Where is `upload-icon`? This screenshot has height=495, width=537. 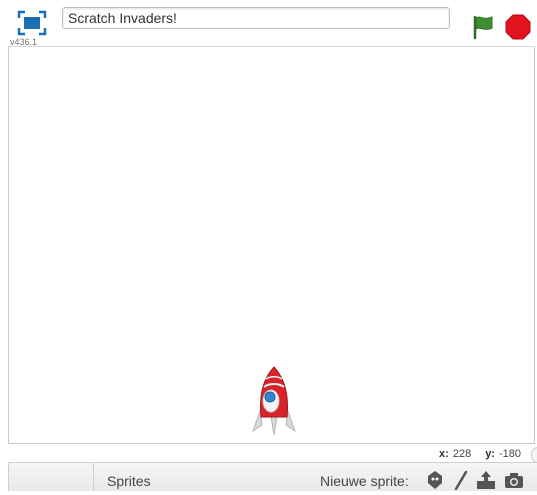 upload-icon is located at coordinates (486, 480).